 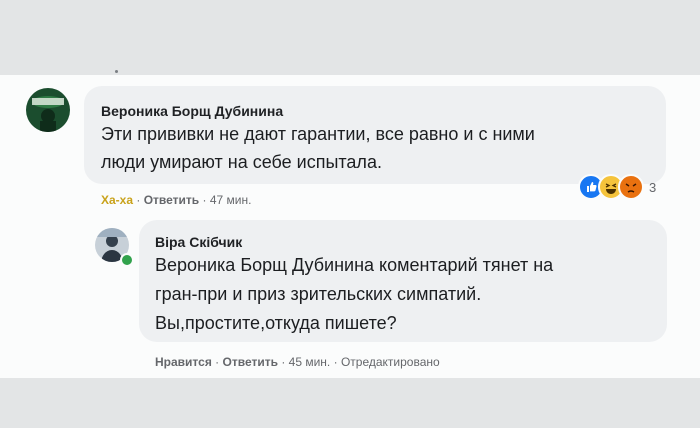 I want to click on like-button: Нравится, so click(x=183, y=362).